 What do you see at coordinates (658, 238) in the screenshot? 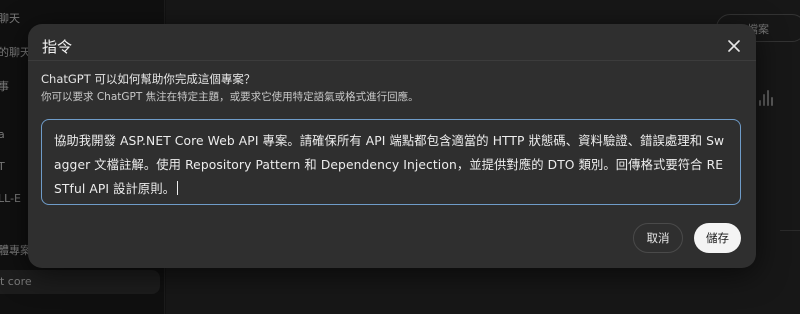
I see `cancel-button: 取消` at bounding box center [658, 238].